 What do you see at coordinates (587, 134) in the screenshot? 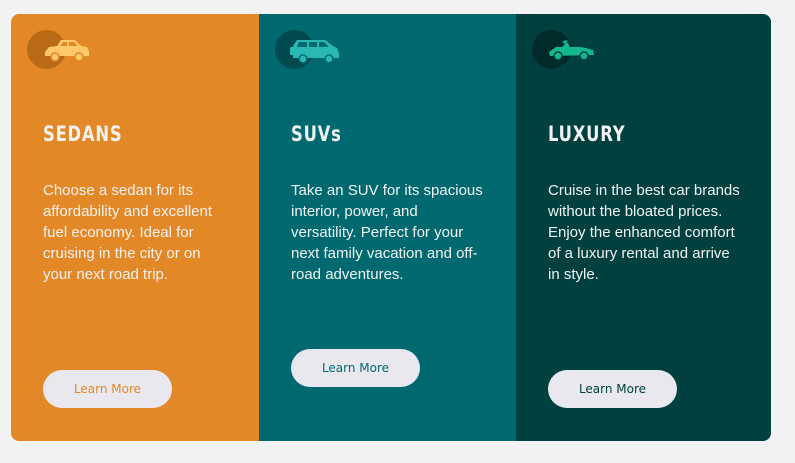
I see `card-title: LUXURY` at bounding box center [587, 134].